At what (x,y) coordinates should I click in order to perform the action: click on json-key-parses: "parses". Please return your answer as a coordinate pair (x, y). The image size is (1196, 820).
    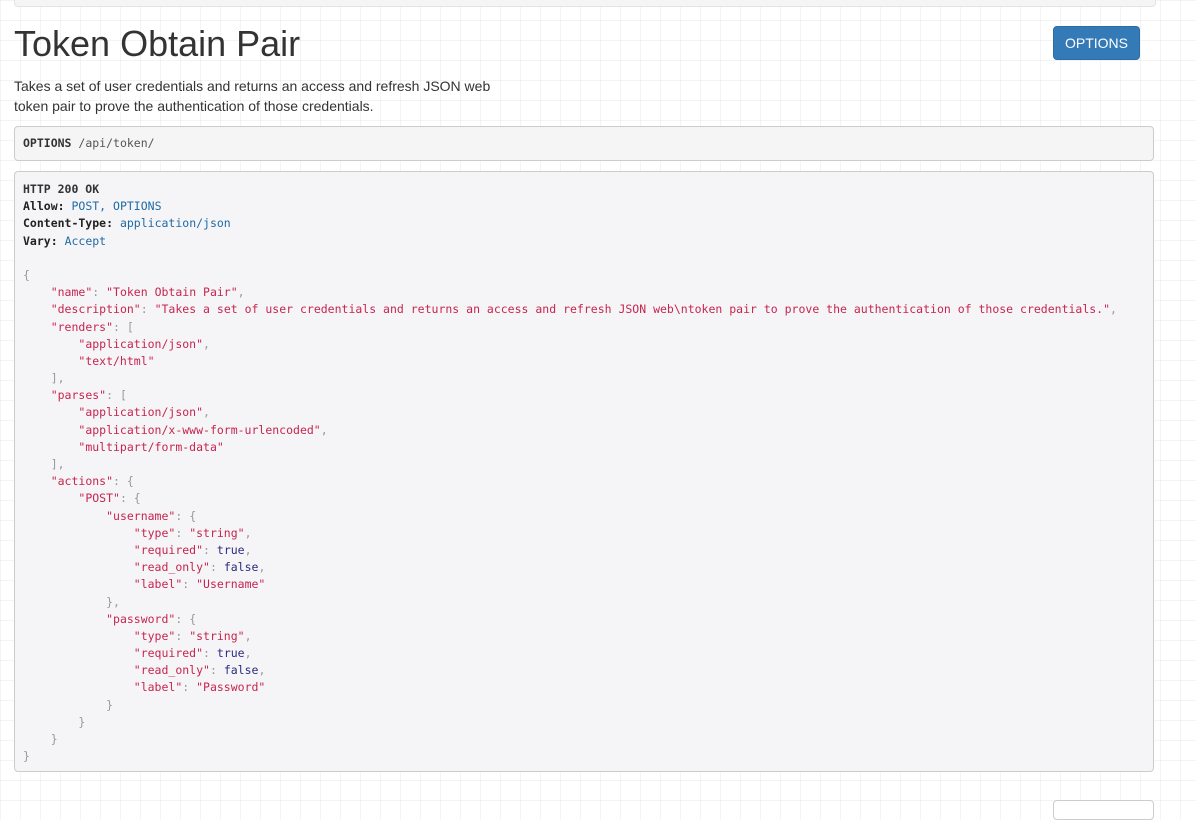
    Looking at the image, I should click on (78, 395).